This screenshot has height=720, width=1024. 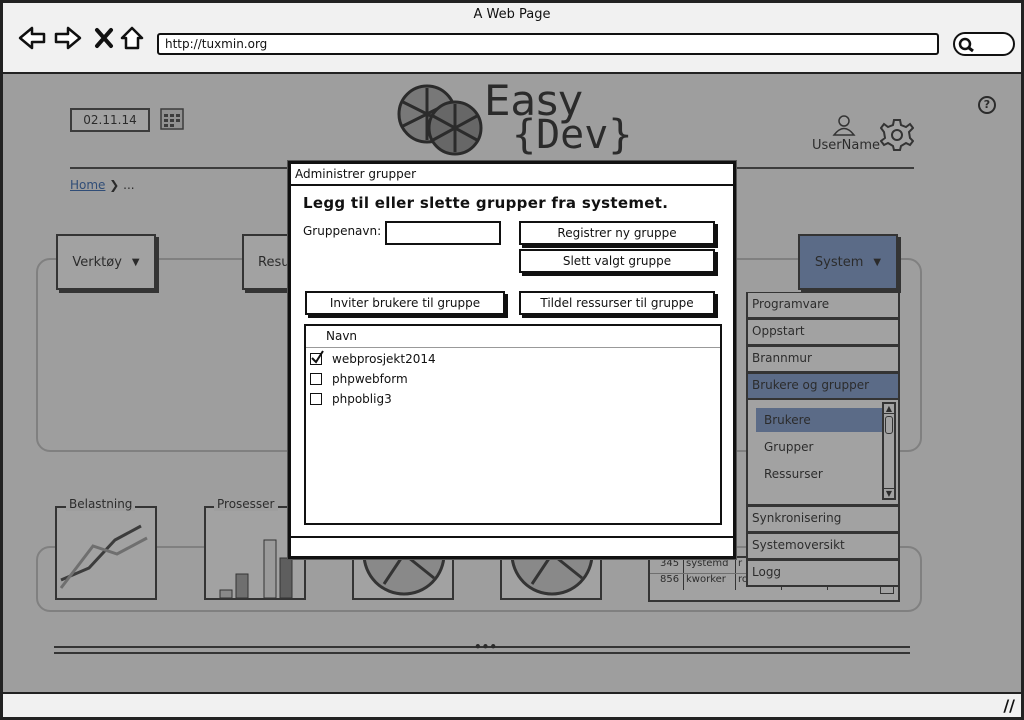 I want to click on assign-resources-button: Tildel ressurser til gruppe, so click(x=617, y=303).